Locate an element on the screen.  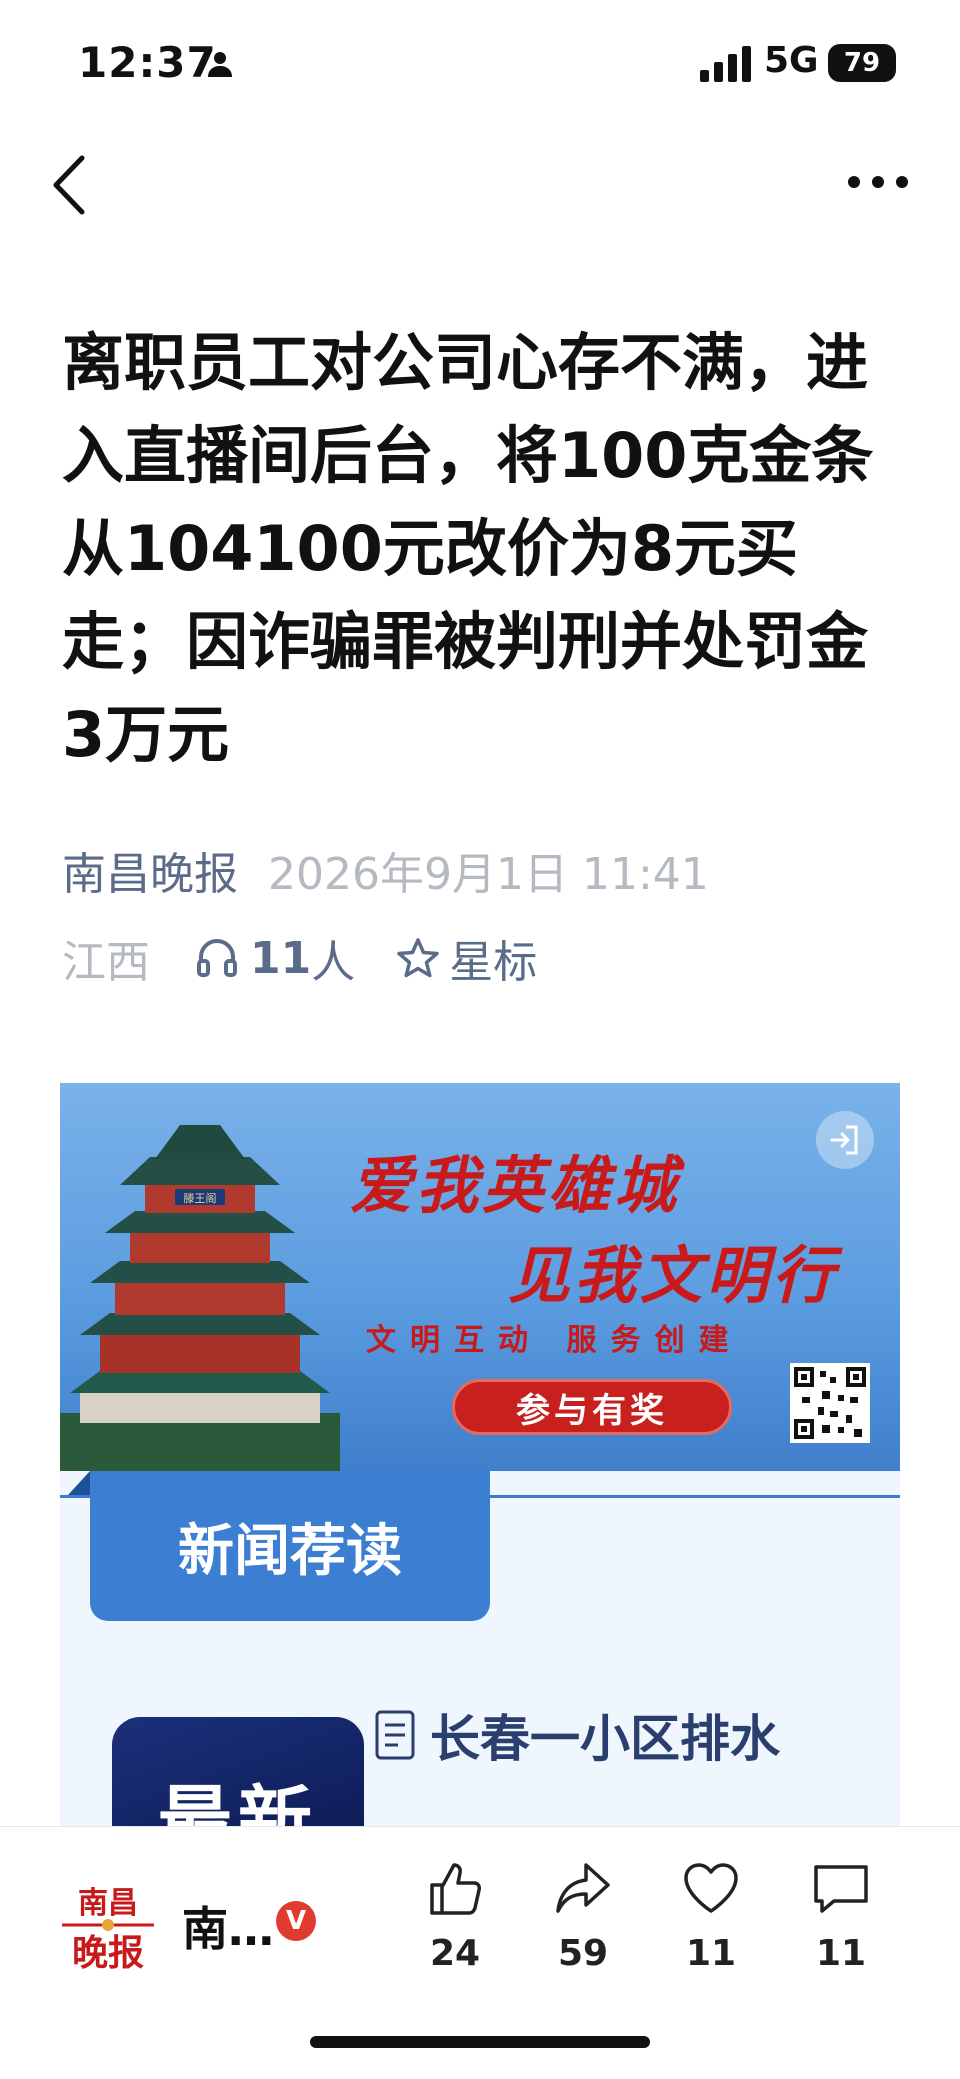
recommend-item: 长春一小区排水 is located at coordinates (577, 1735).